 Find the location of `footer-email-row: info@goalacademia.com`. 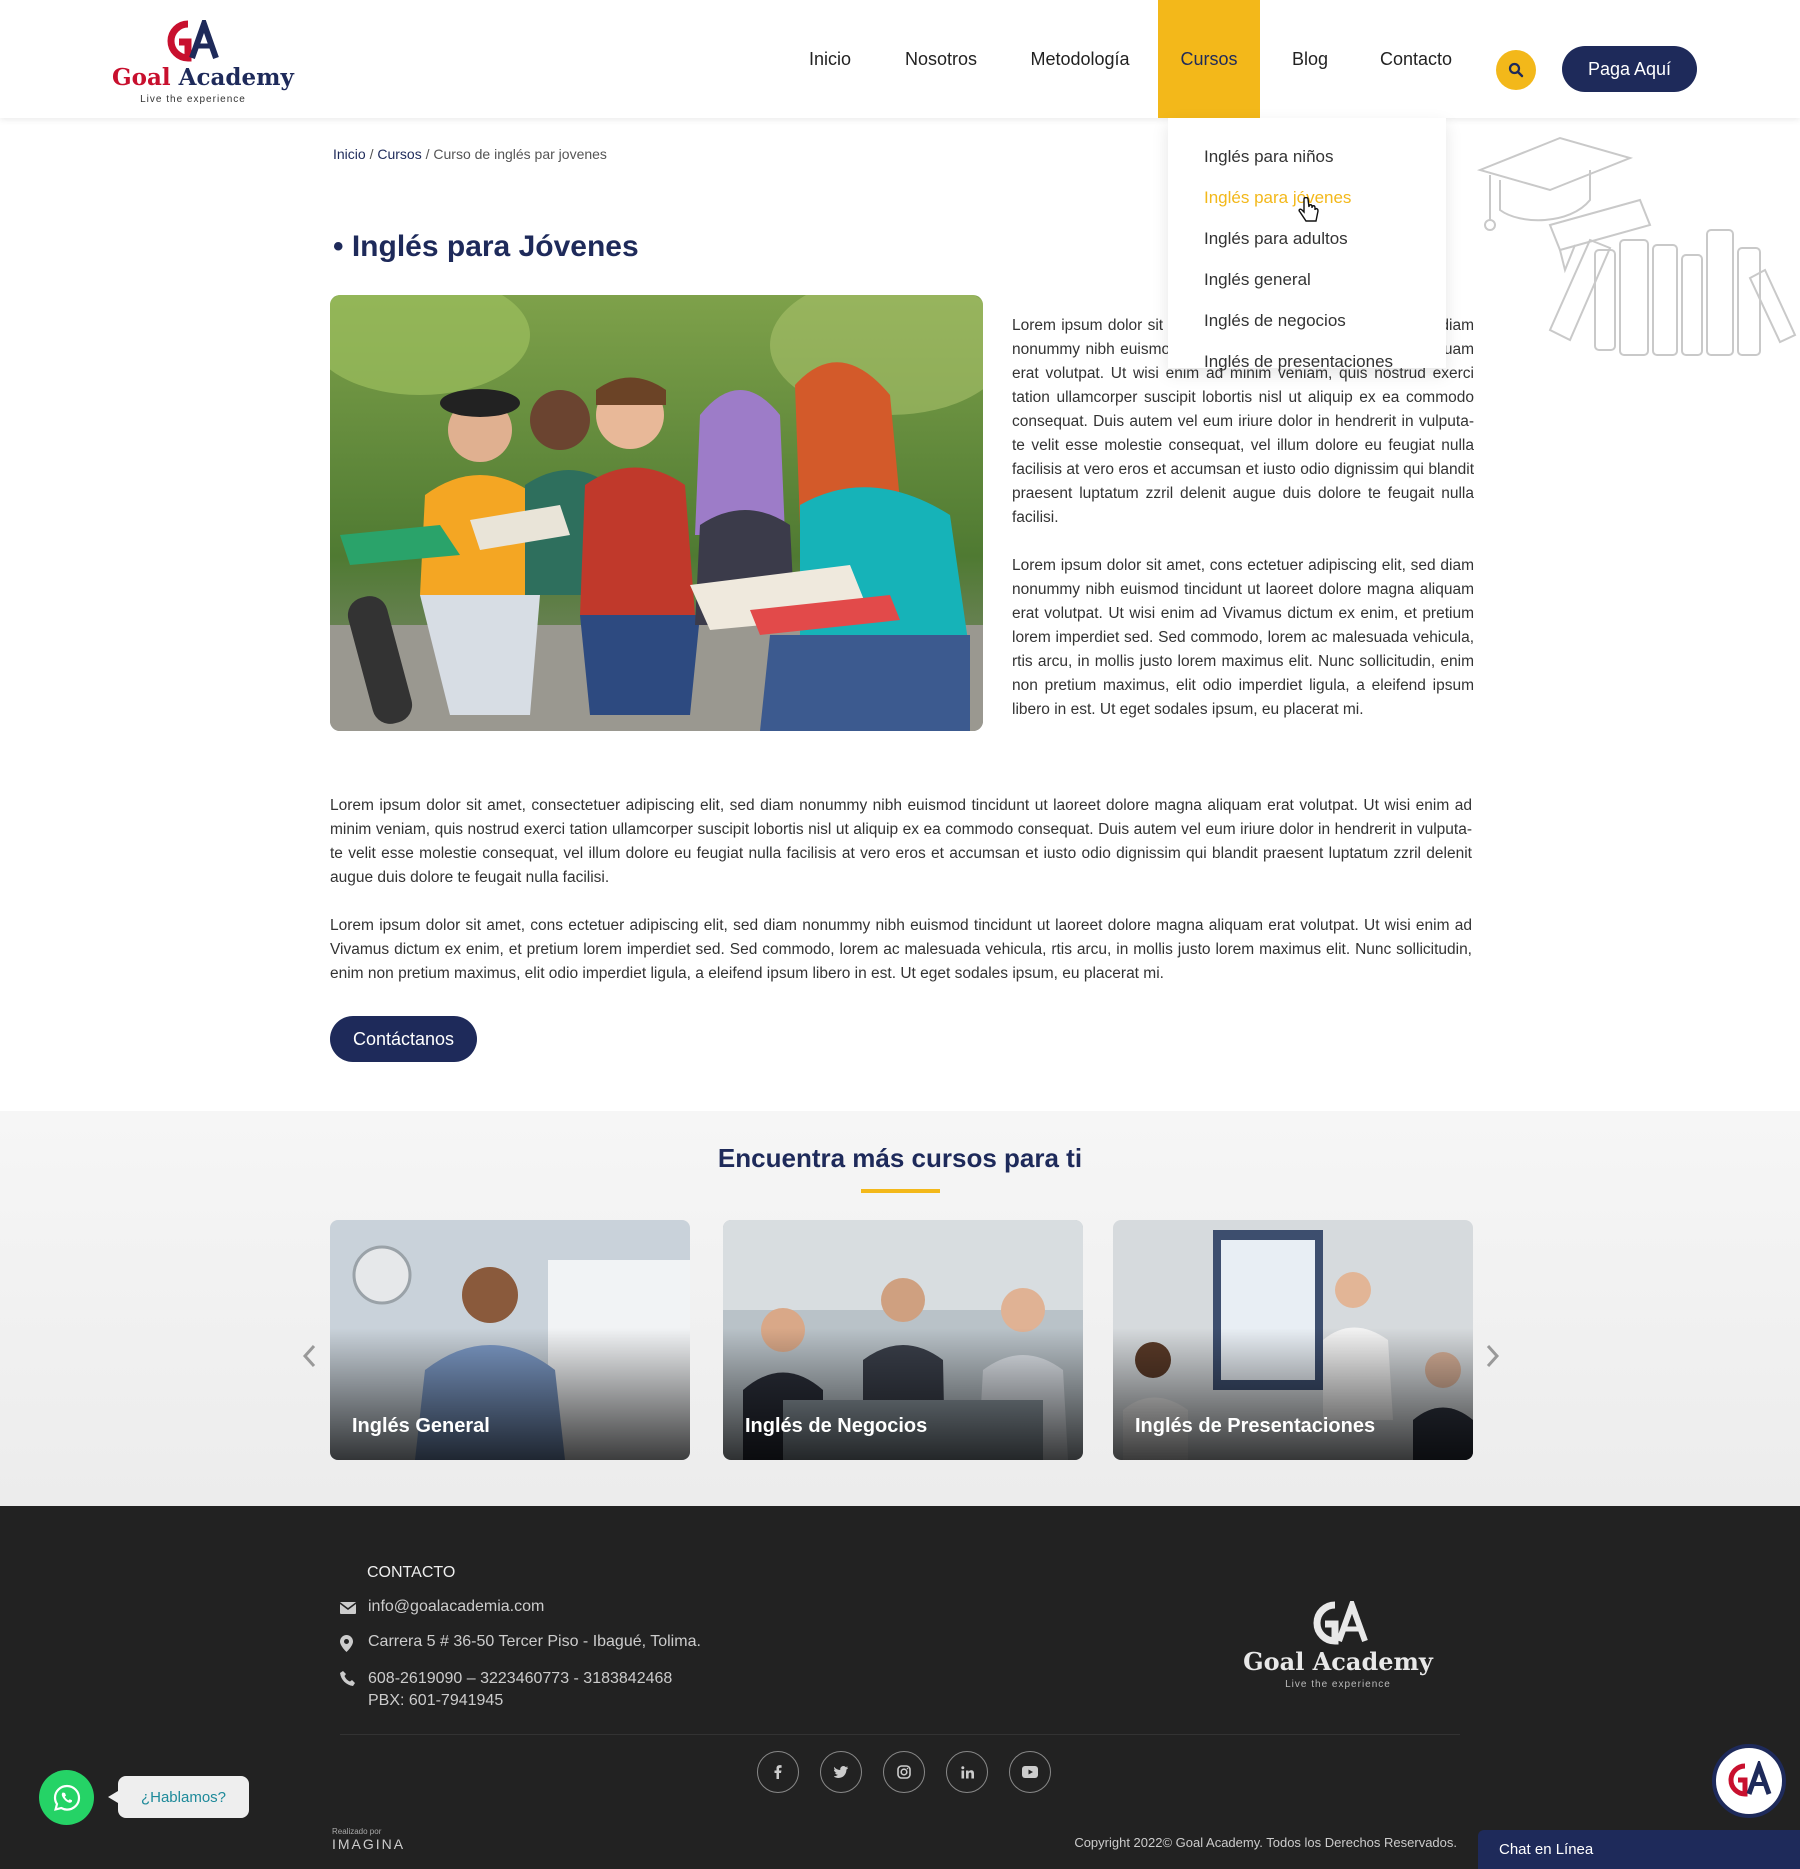

footer-email-row: info@goalacademia.com is located at coordinates (442, 1608).